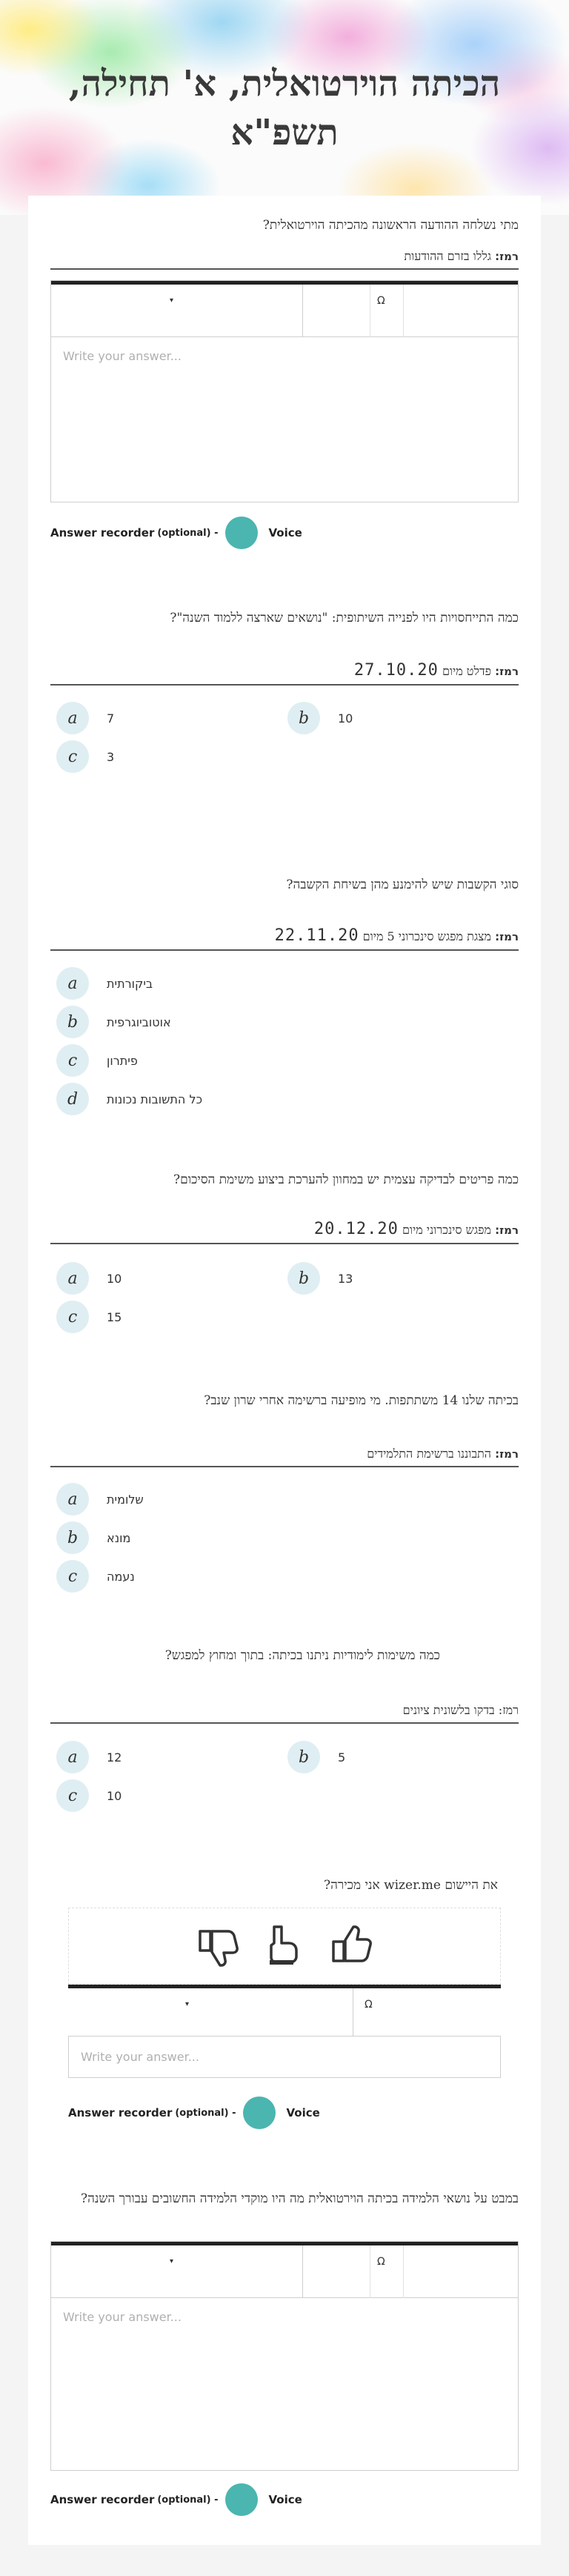 The width and height of the screenshot is (569, 2576). I want to click on option-b: b 13, so click(320, 1278).